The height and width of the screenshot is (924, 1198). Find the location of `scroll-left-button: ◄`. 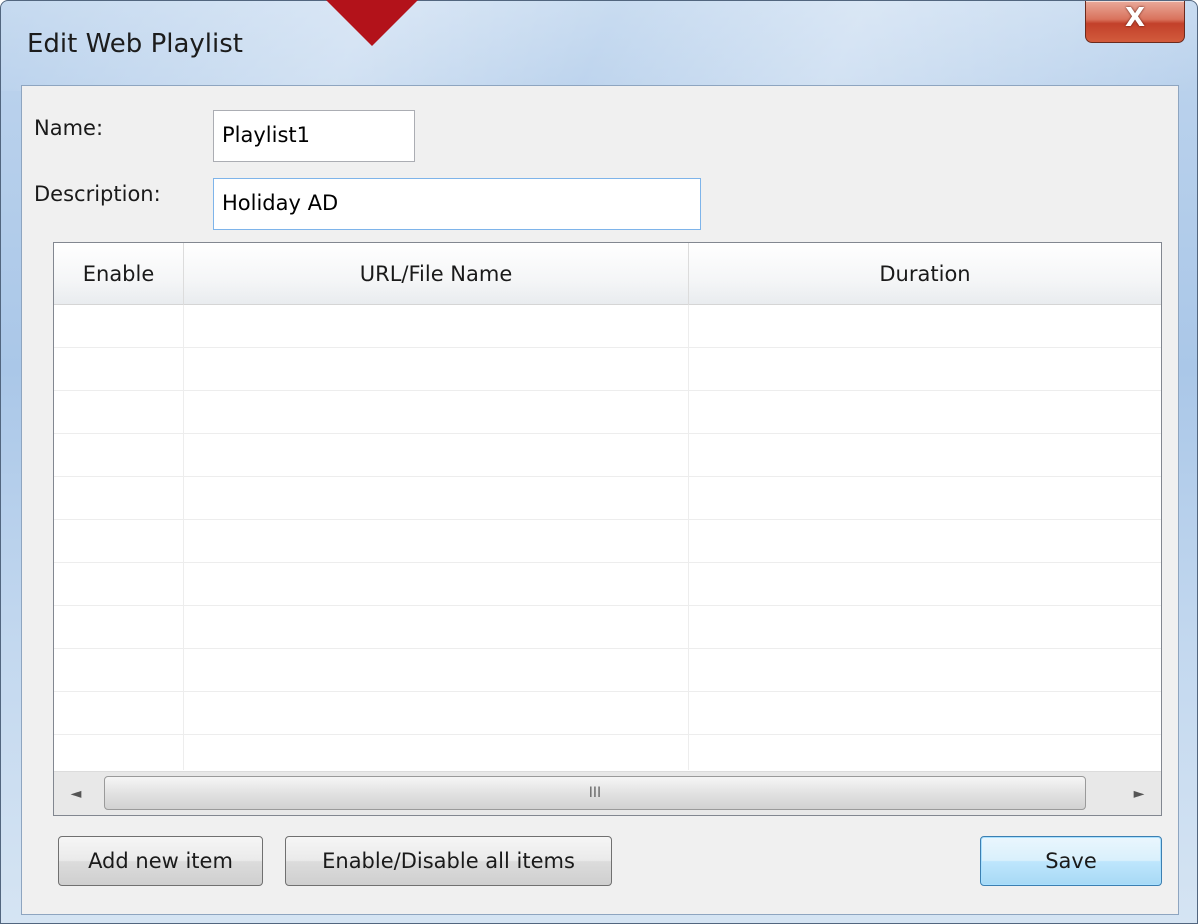

scroll-left-button: ◄ is located at coordinates (76, 794).